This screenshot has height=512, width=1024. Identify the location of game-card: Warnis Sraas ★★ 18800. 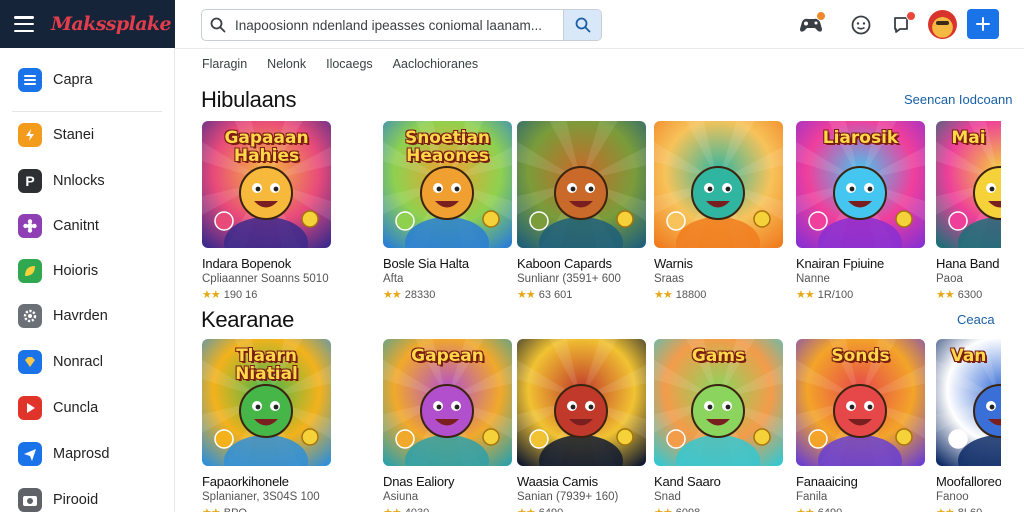
(719, 211).